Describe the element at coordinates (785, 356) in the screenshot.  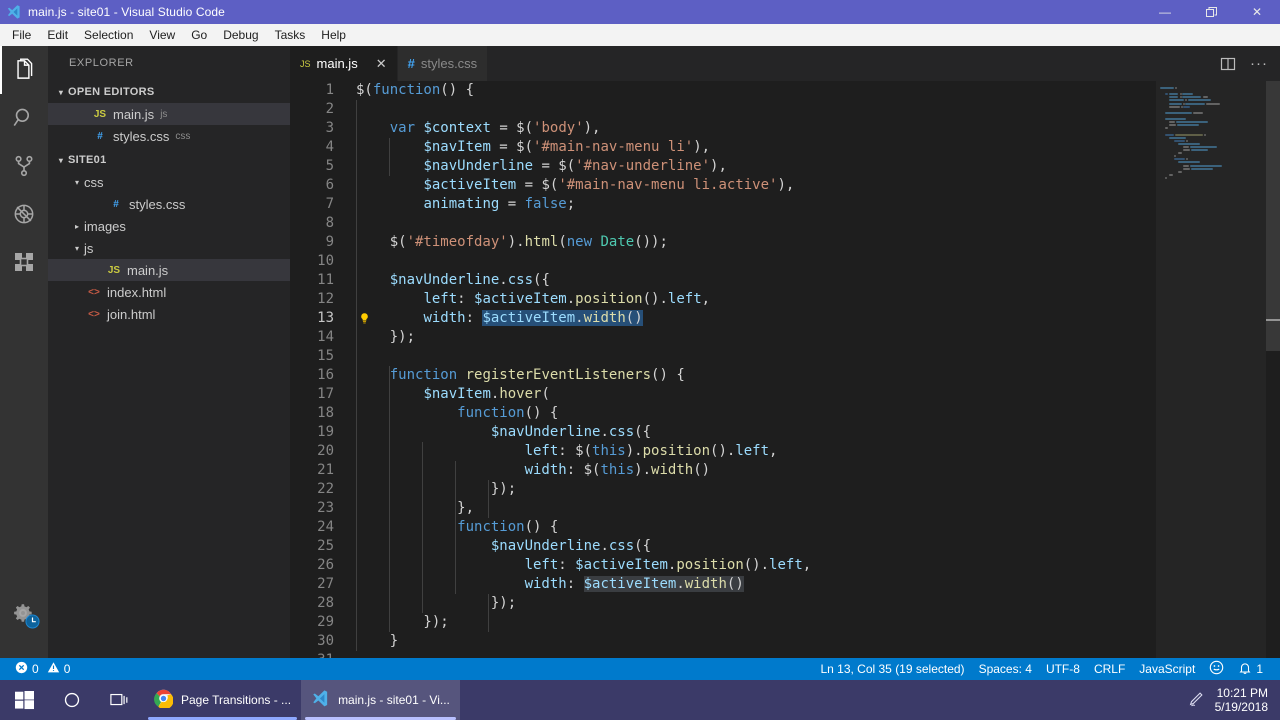
I see `code-line: 15` at that location.